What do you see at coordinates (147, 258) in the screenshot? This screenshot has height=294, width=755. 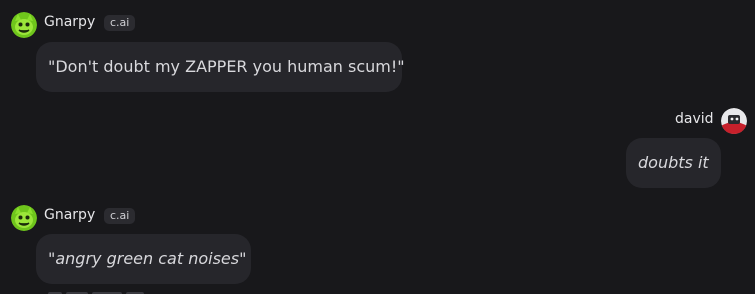 I see `message-text: angry green cat noises` at bounding box center [147, 258].